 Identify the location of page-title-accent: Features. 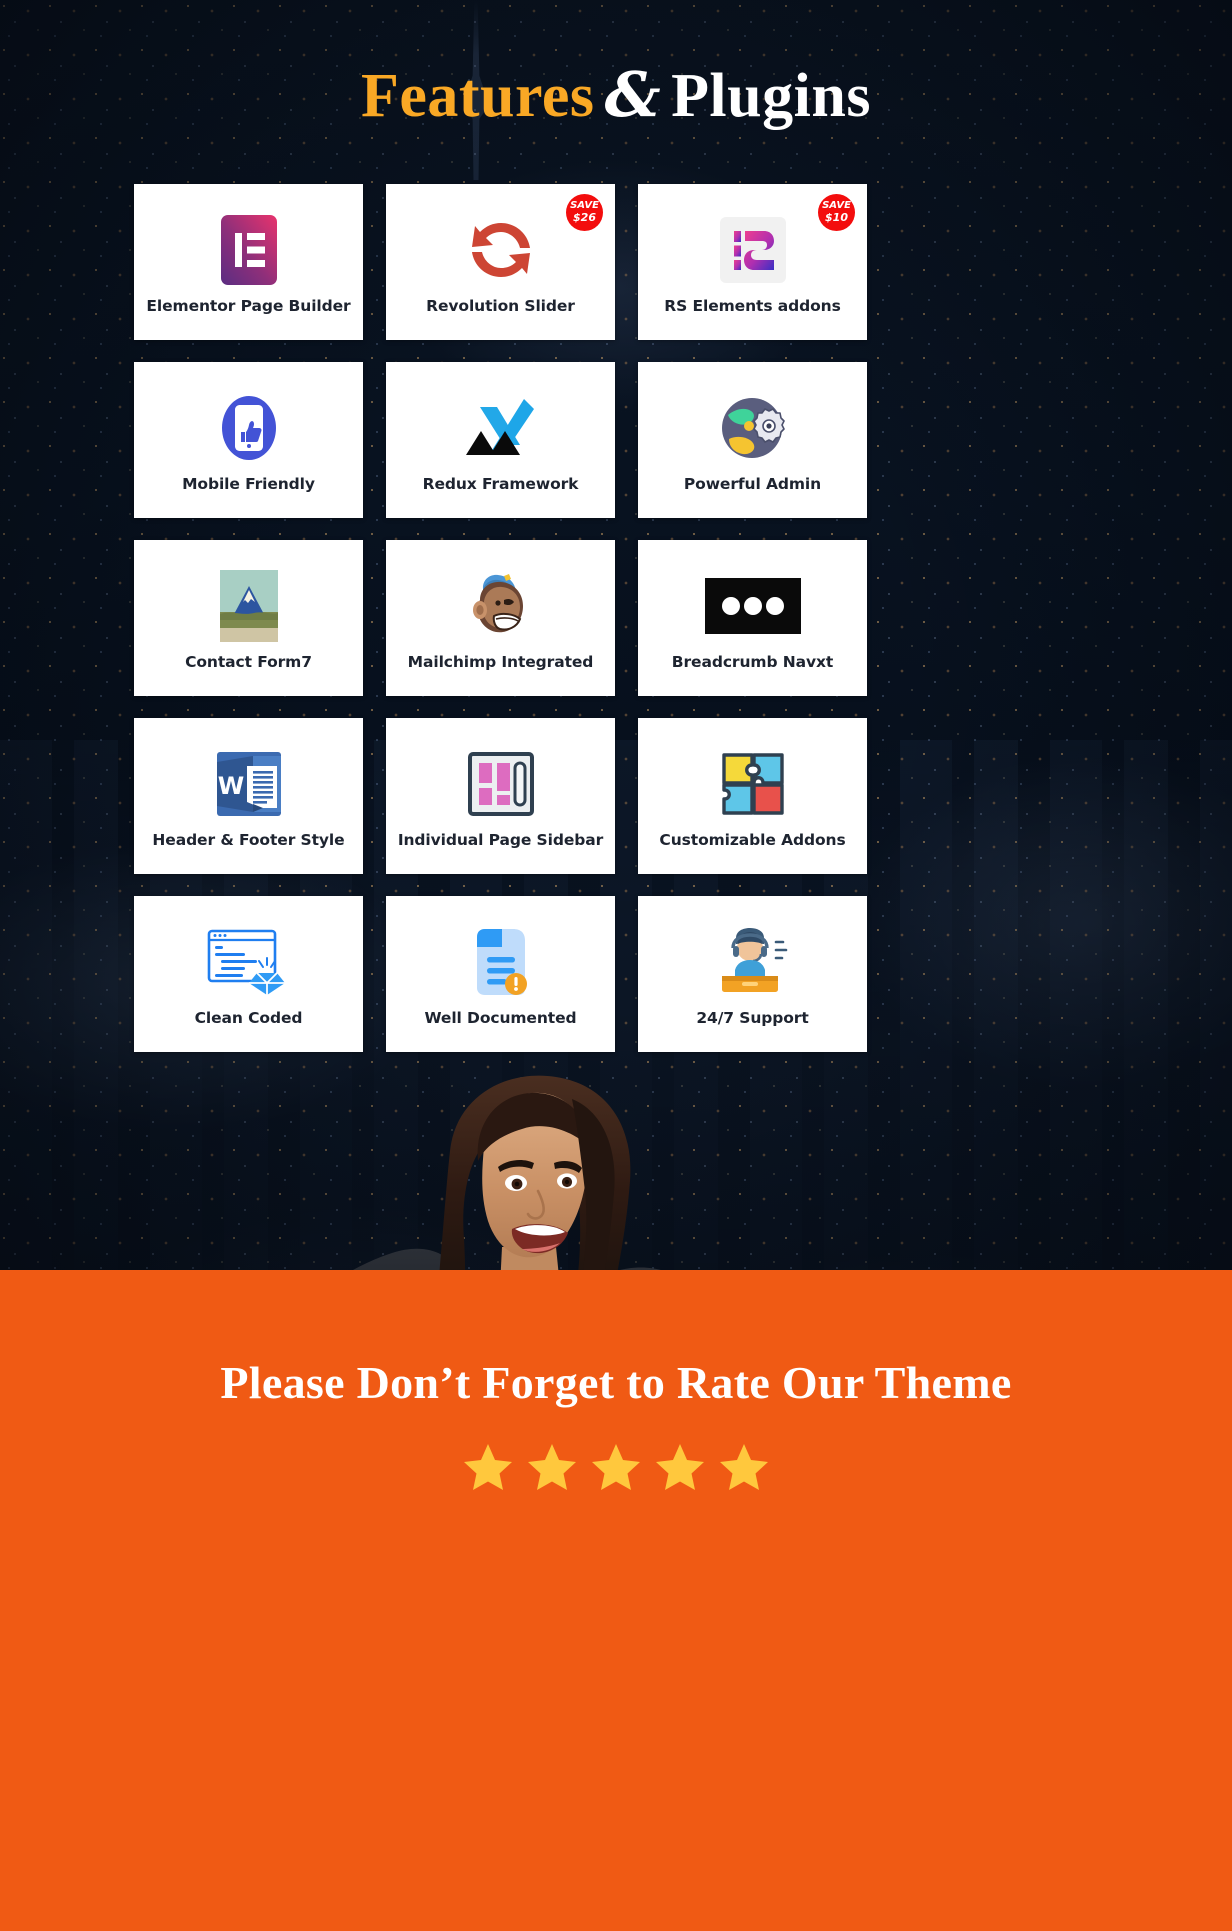
(478, 96).